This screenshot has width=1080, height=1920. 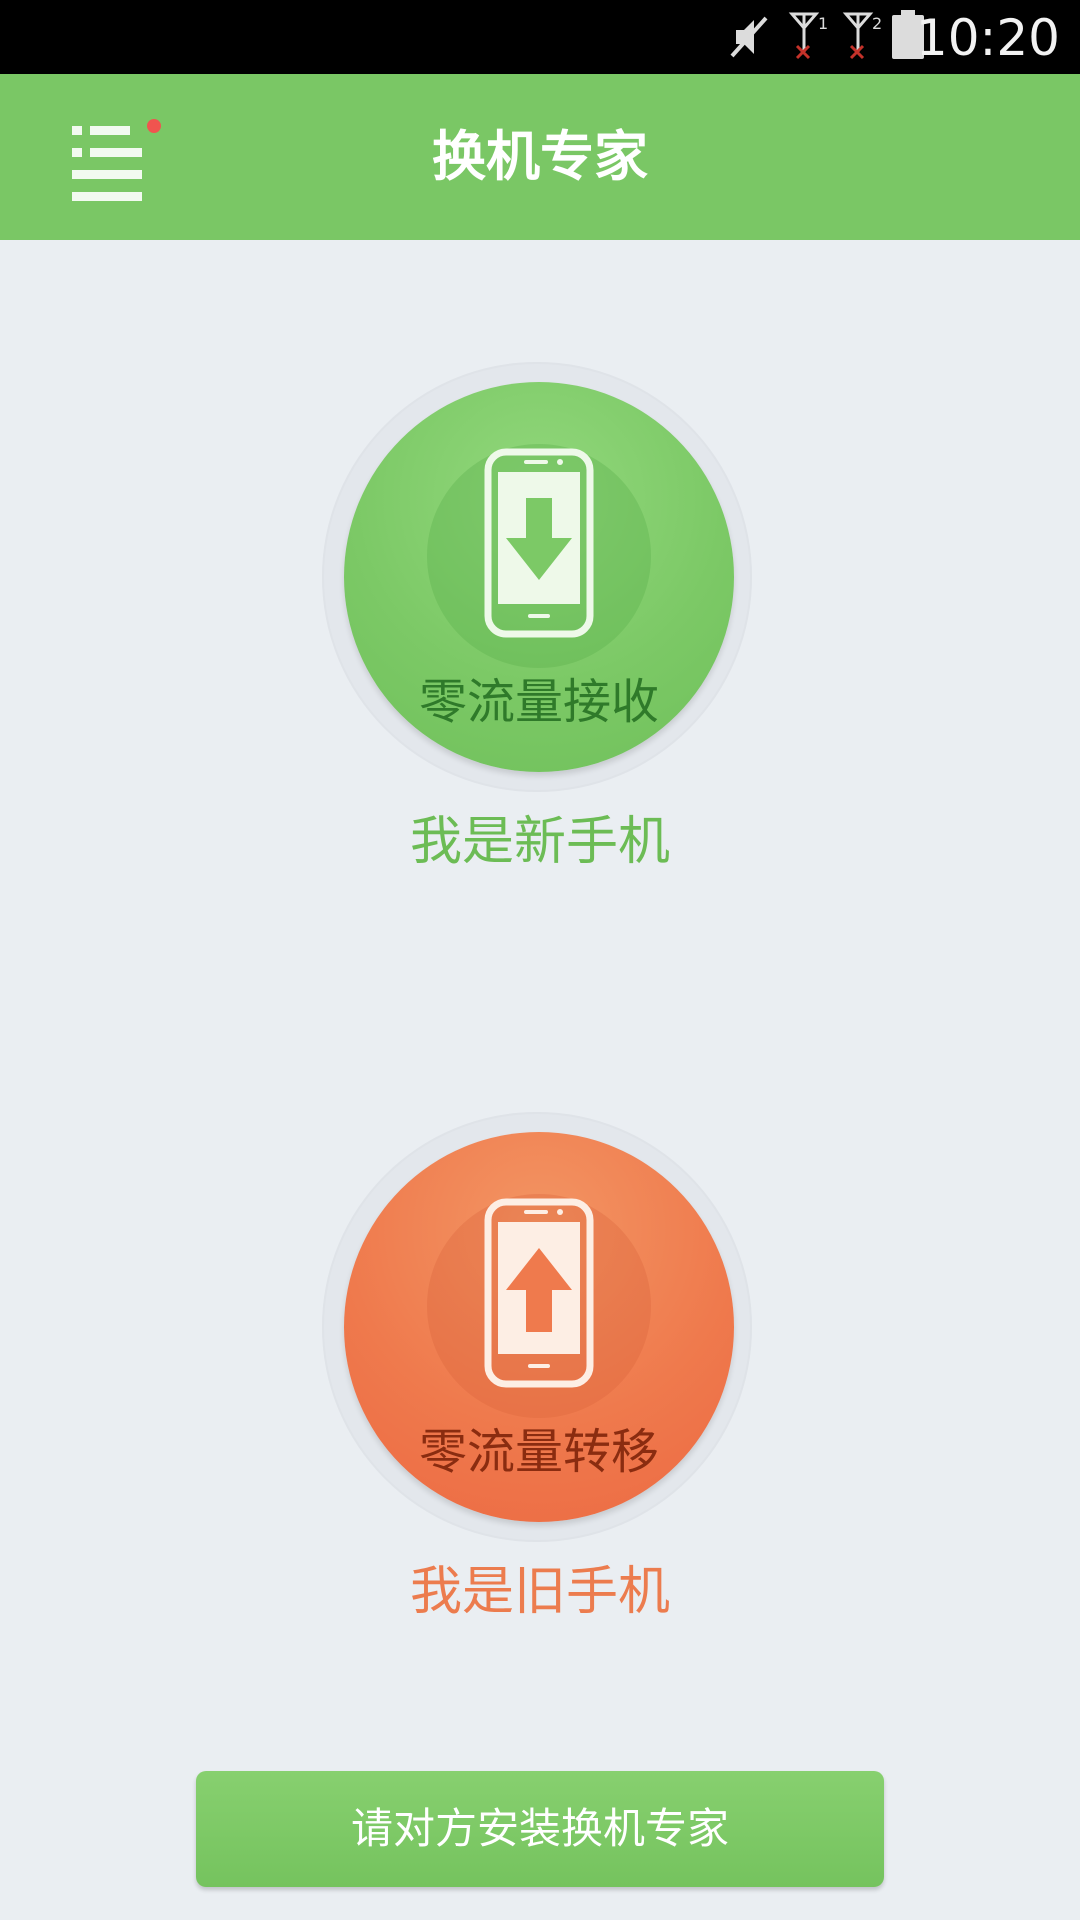 What do you see at coordinates (539, 543) in the screenshot?
I see `phone-download-icon` at bounding box center [539, 543].